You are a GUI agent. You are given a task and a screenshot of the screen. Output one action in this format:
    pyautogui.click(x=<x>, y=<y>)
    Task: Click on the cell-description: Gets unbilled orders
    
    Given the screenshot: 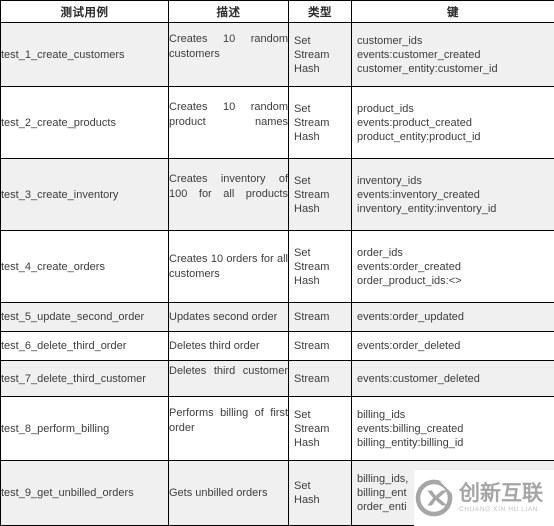 What is the action you would take?
    pyautogui.click(x=228, y=493)
    